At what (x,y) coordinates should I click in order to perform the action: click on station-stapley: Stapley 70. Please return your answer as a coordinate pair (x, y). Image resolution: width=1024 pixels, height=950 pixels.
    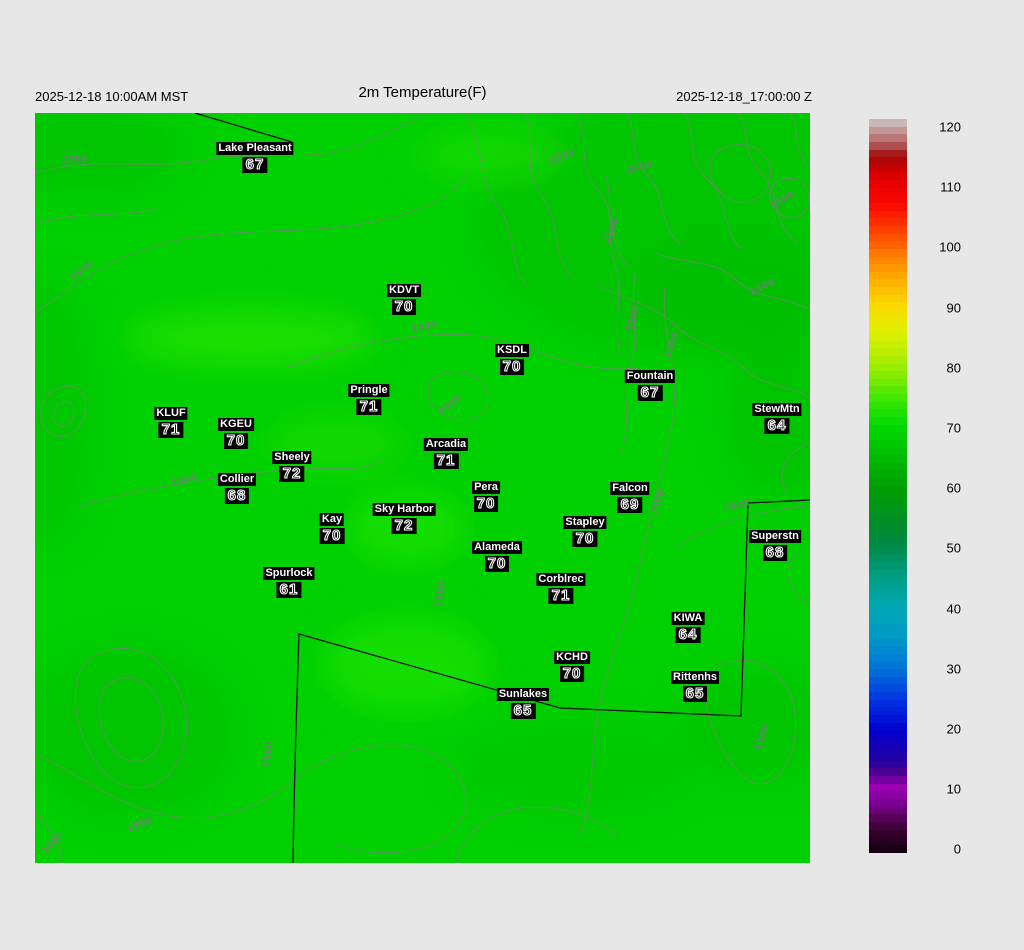
    Looking at the image, I should click on (585, 529).